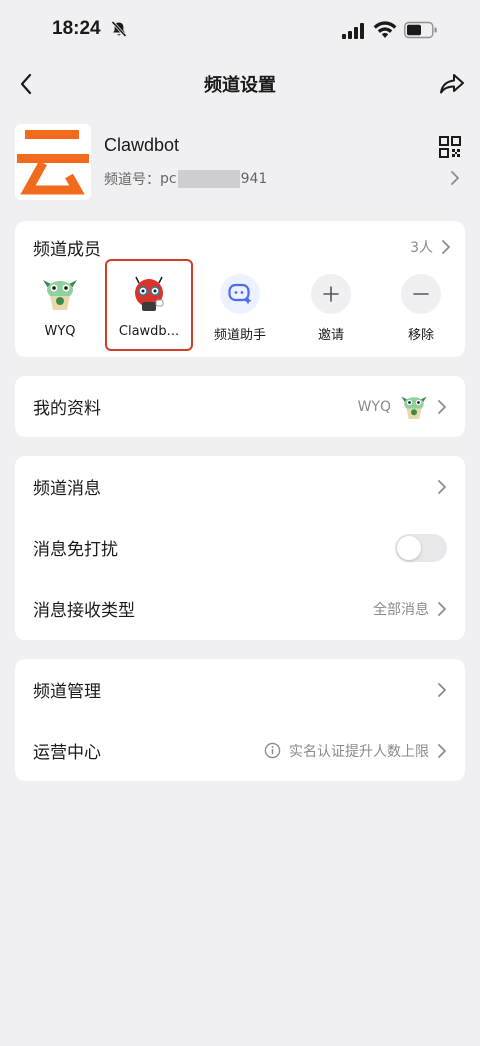  I want to click on toggle-knob, so click(409, 547).